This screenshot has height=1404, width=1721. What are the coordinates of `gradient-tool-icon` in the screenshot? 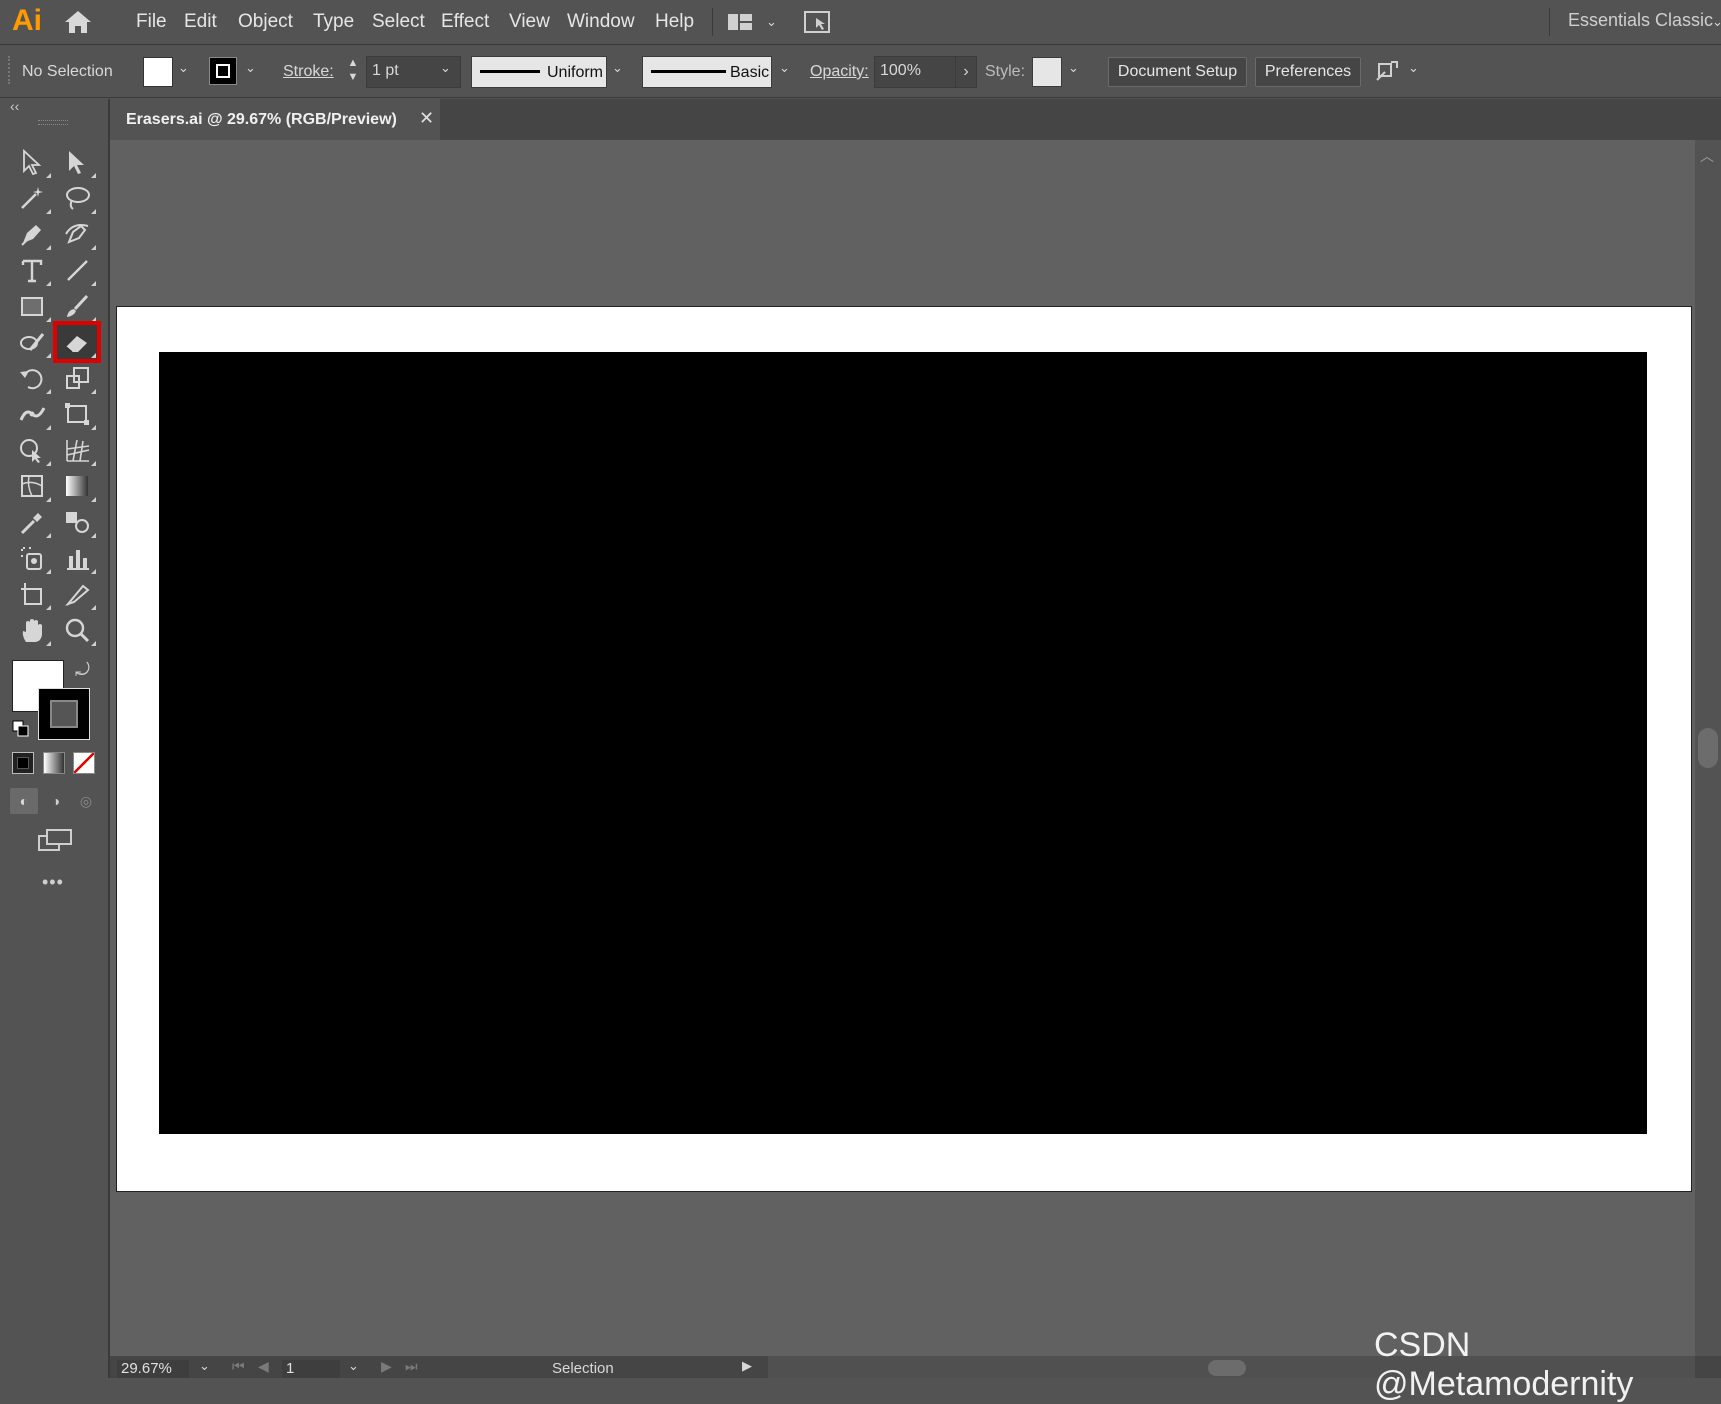 It's located at (77, 486).